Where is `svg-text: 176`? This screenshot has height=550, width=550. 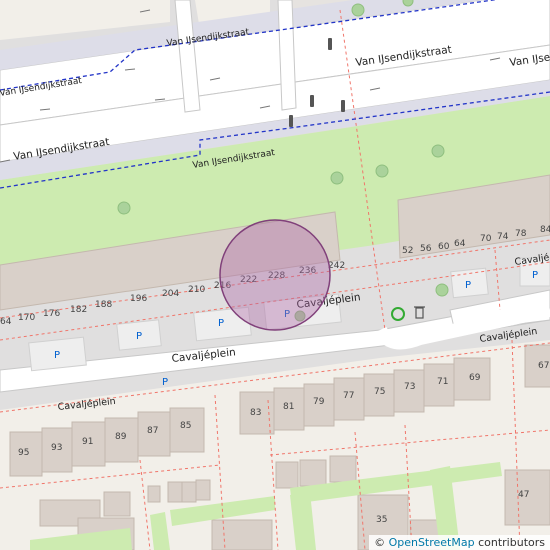
svg-text: 176 is located at coordinates (51, 314).